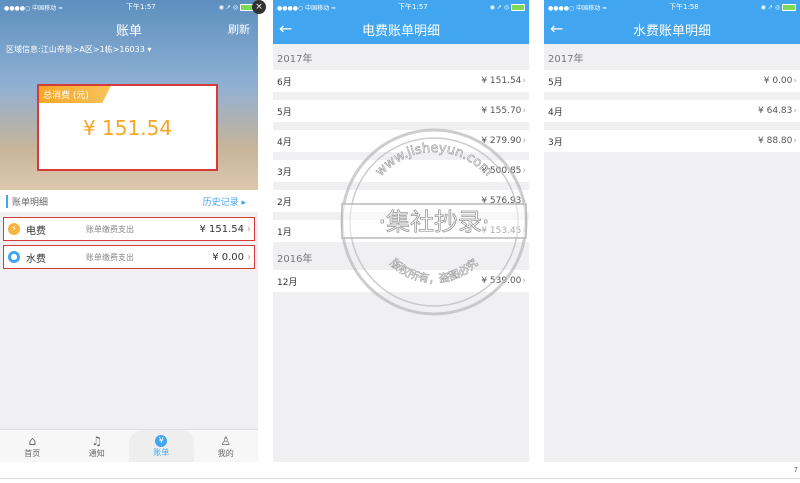 The image size is (800, 483). I want to click on bill-row-electricity: ⚡ 电费 账单缴费支出 ¥ 151.54 ›, so click(129, 229).